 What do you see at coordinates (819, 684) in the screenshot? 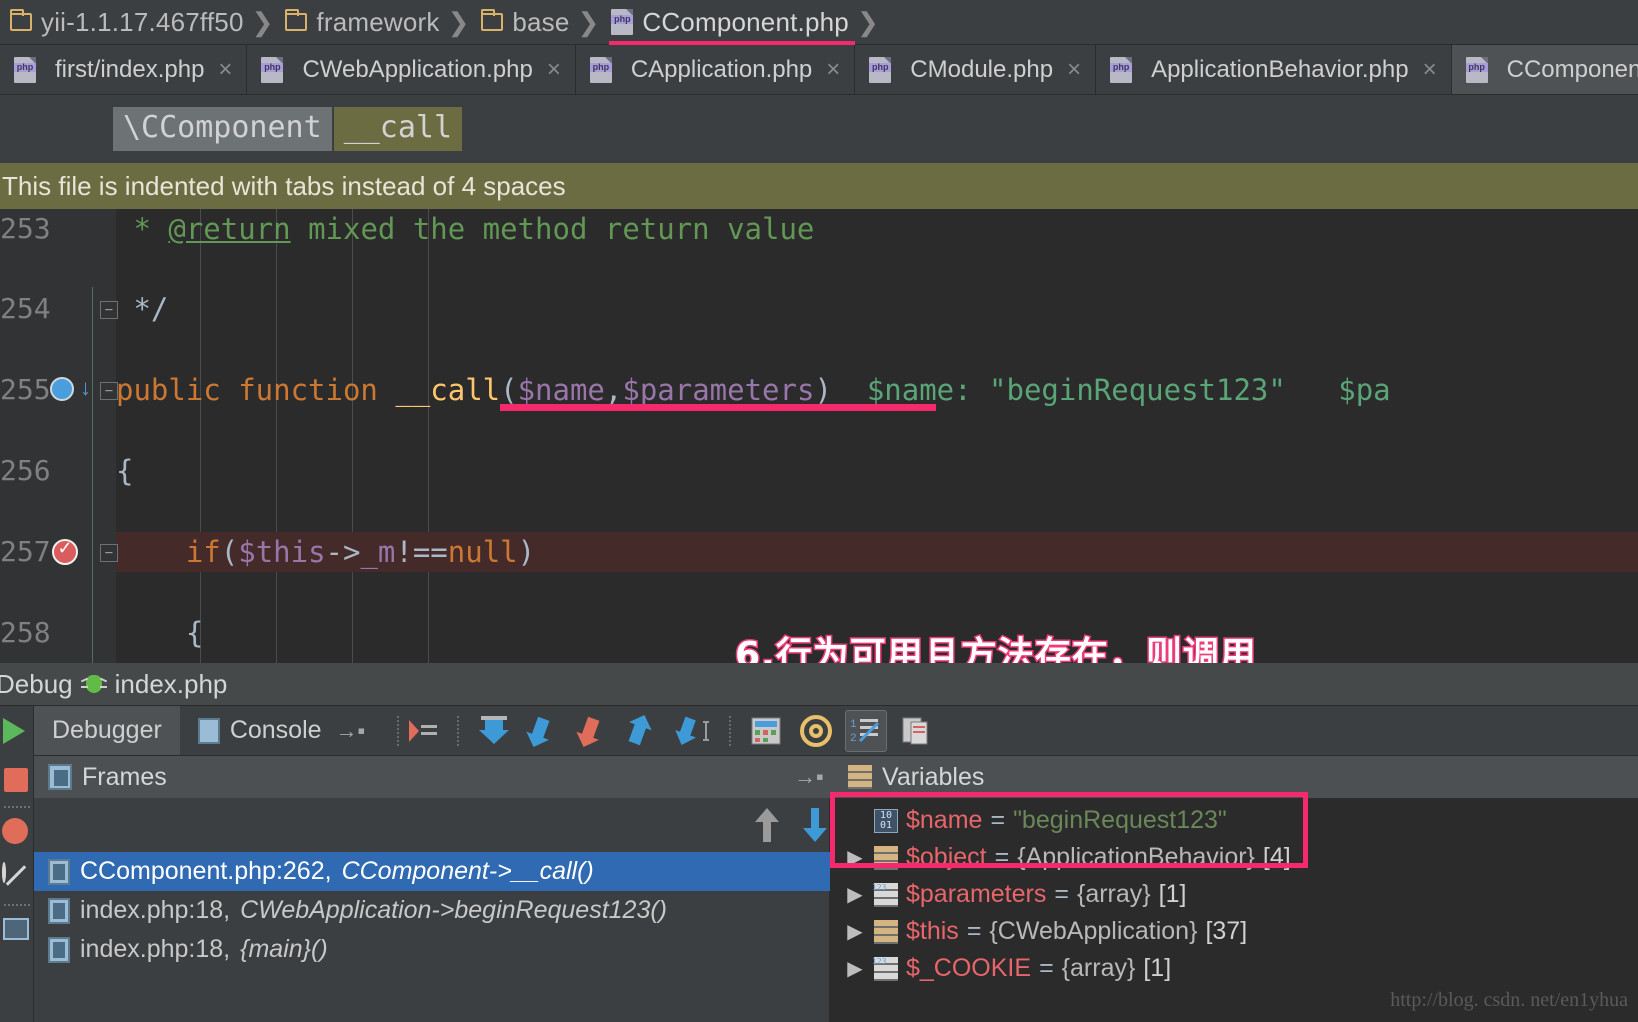
I see `debug-window-header: Debug index.php` at bounding box center [819, 684].